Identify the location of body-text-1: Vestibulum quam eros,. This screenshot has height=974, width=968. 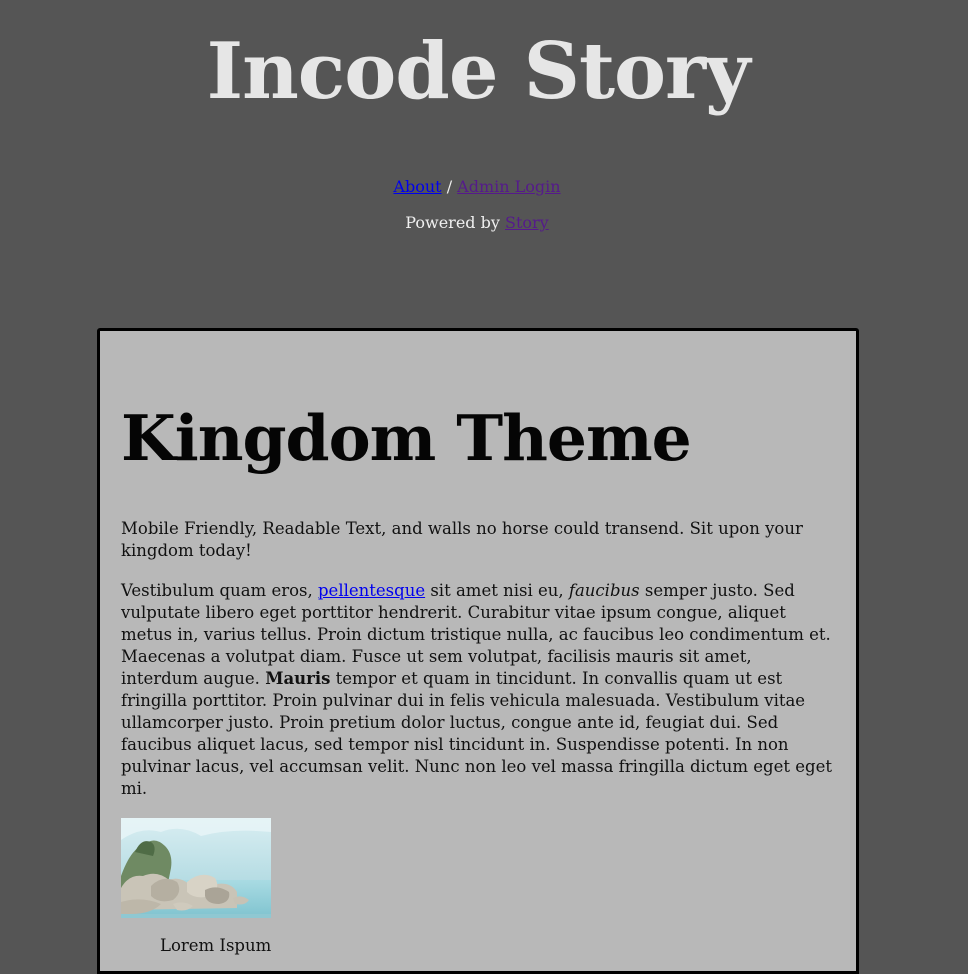
(219, 590).